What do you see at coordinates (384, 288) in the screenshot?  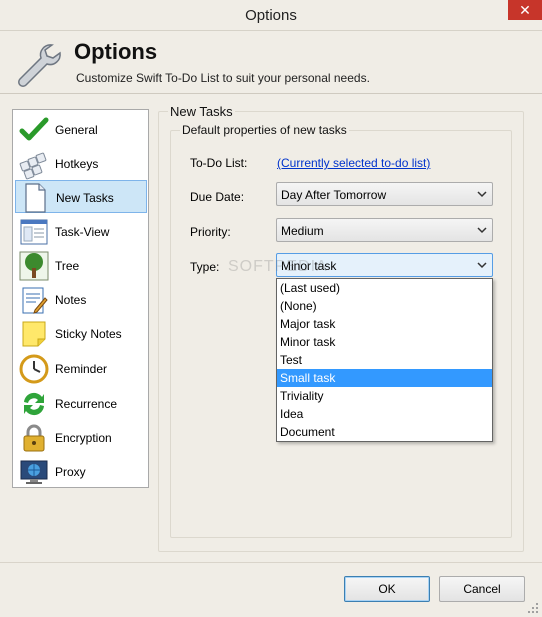 I see `dropdown-option: (Last used)` at bounding box center [384, 288].